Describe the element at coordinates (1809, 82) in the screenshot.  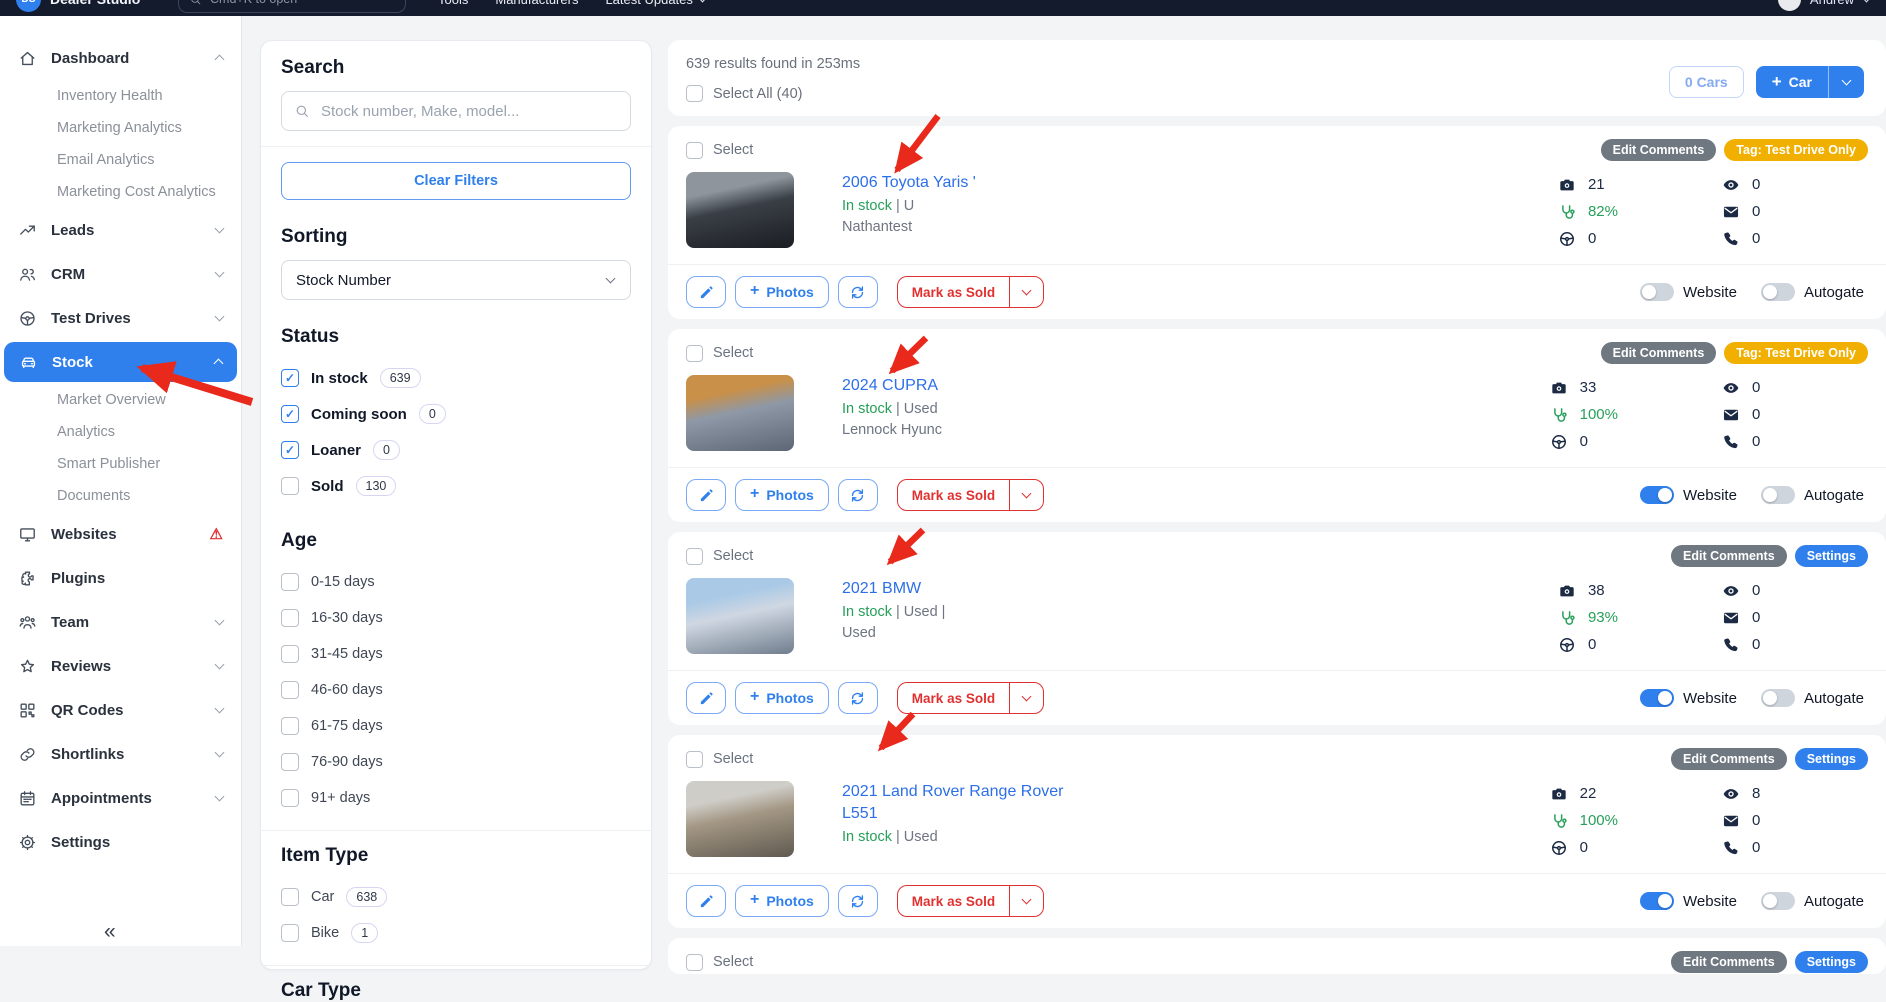
I see `add-car-button: + Car` at that location.